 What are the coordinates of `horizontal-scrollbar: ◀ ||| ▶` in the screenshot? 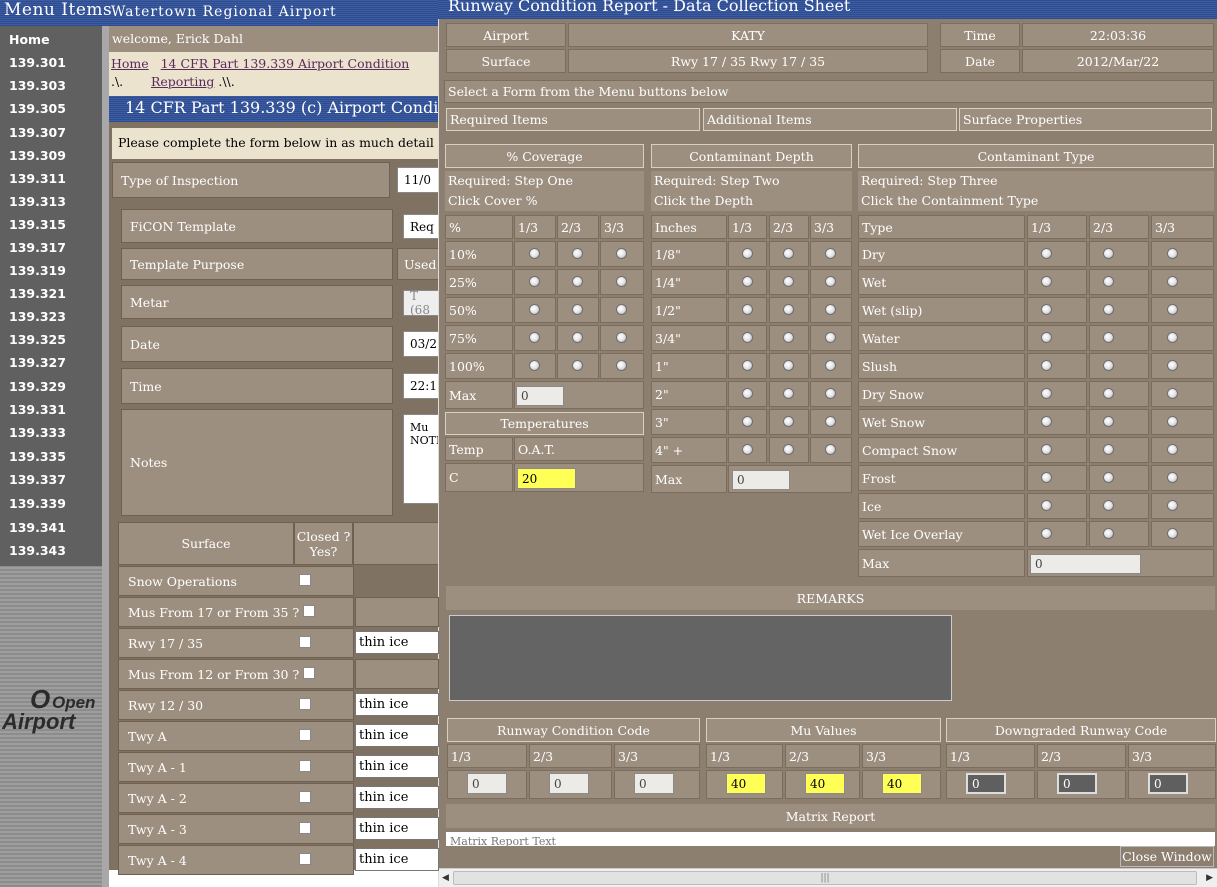 It's located at (828, 877).